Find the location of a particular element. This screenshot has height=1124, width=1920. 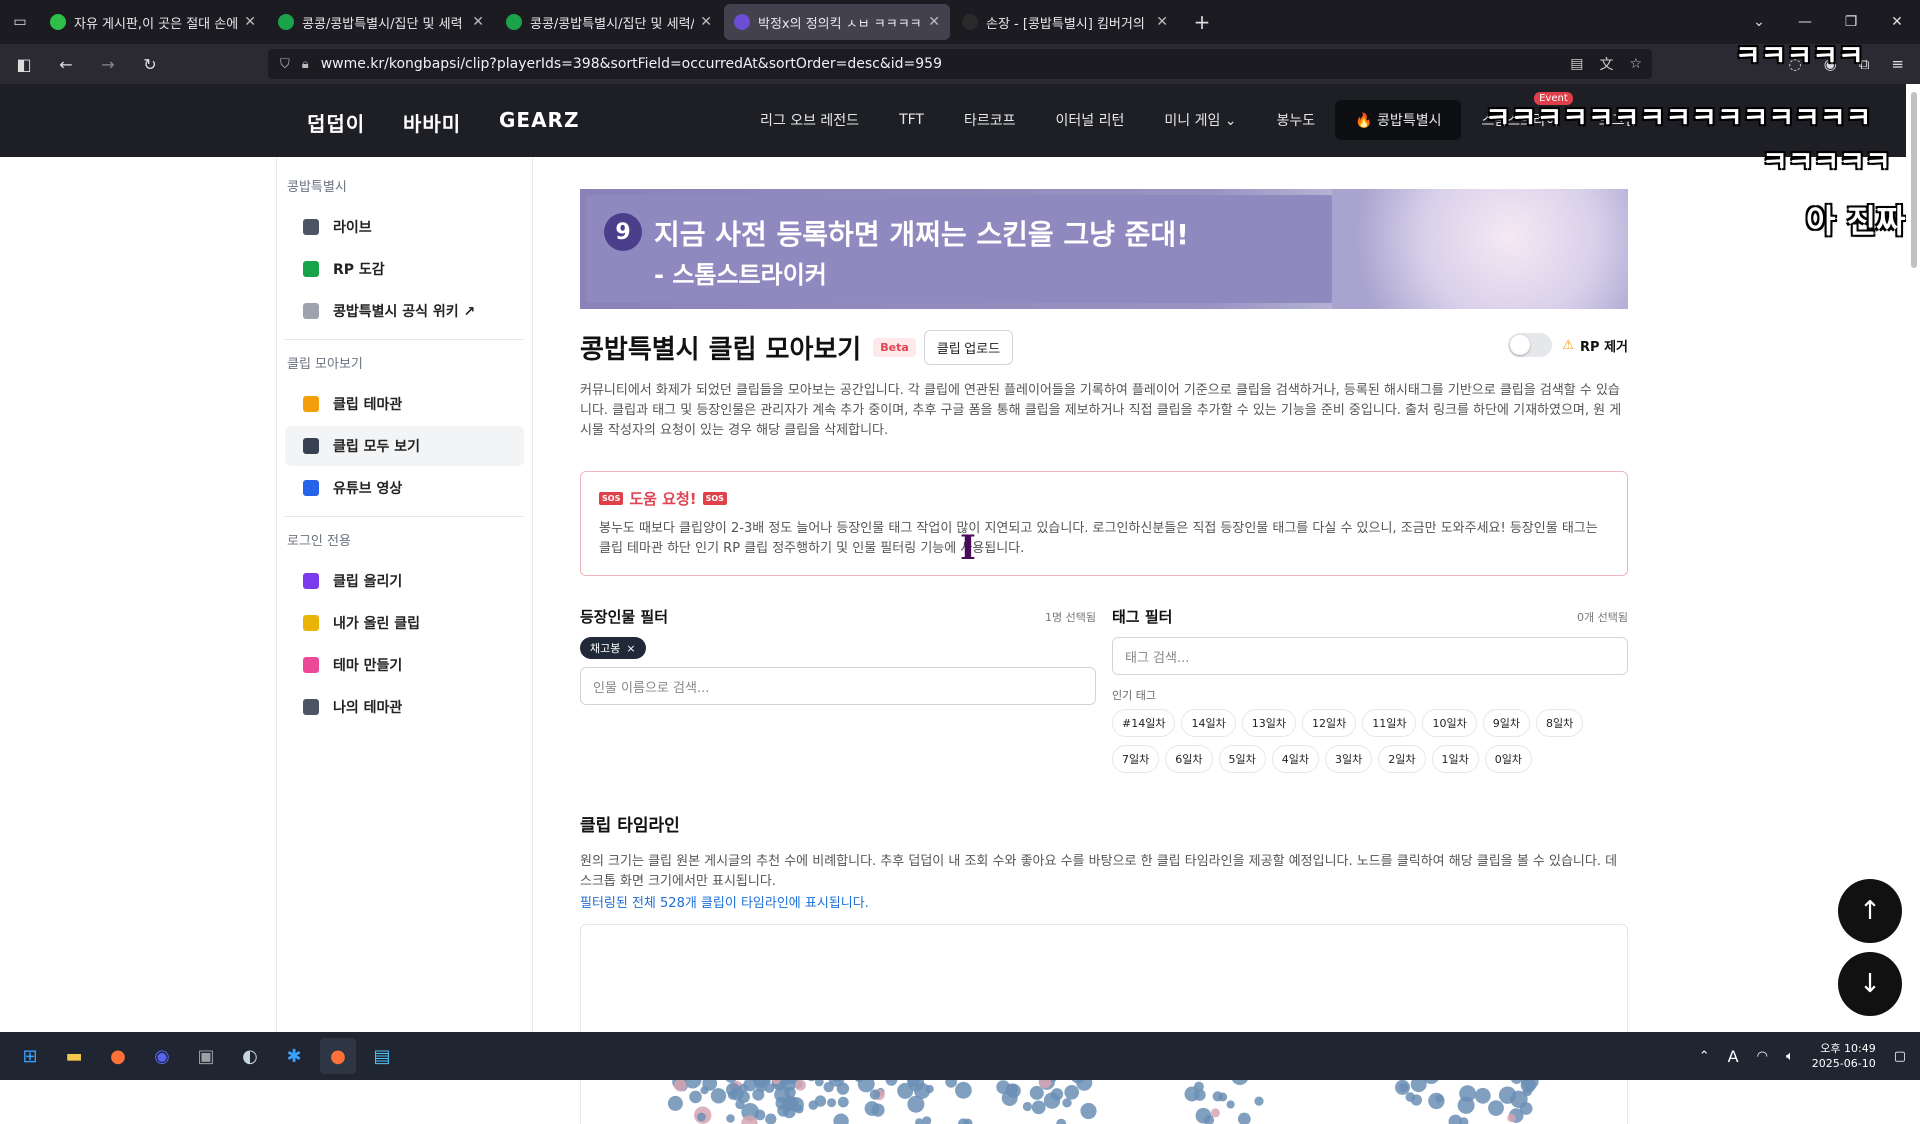

volume-icon: 🔈︎ is located at coordinates (1790, 1056).